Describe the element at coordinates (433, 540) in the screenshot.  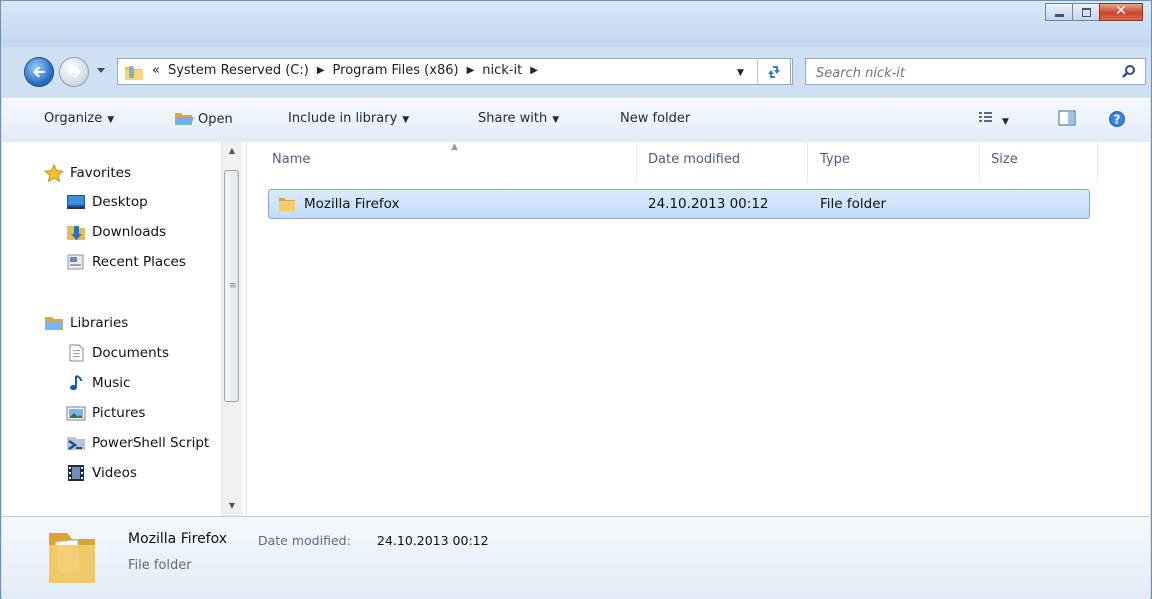
I see `details-date-value: 24.10.2013 00:12` at that location.